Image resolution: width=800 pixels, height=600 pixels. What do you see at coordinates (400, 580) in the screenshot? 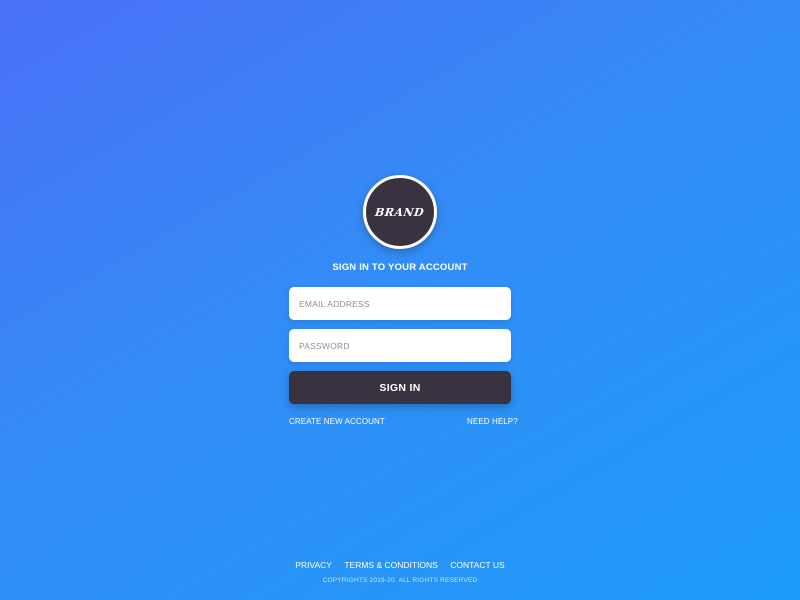
I see `copyright-text: COPYRIGHTS 2019-20. ALL RIGHTS RESERVED` at bounding box center [400, 580].